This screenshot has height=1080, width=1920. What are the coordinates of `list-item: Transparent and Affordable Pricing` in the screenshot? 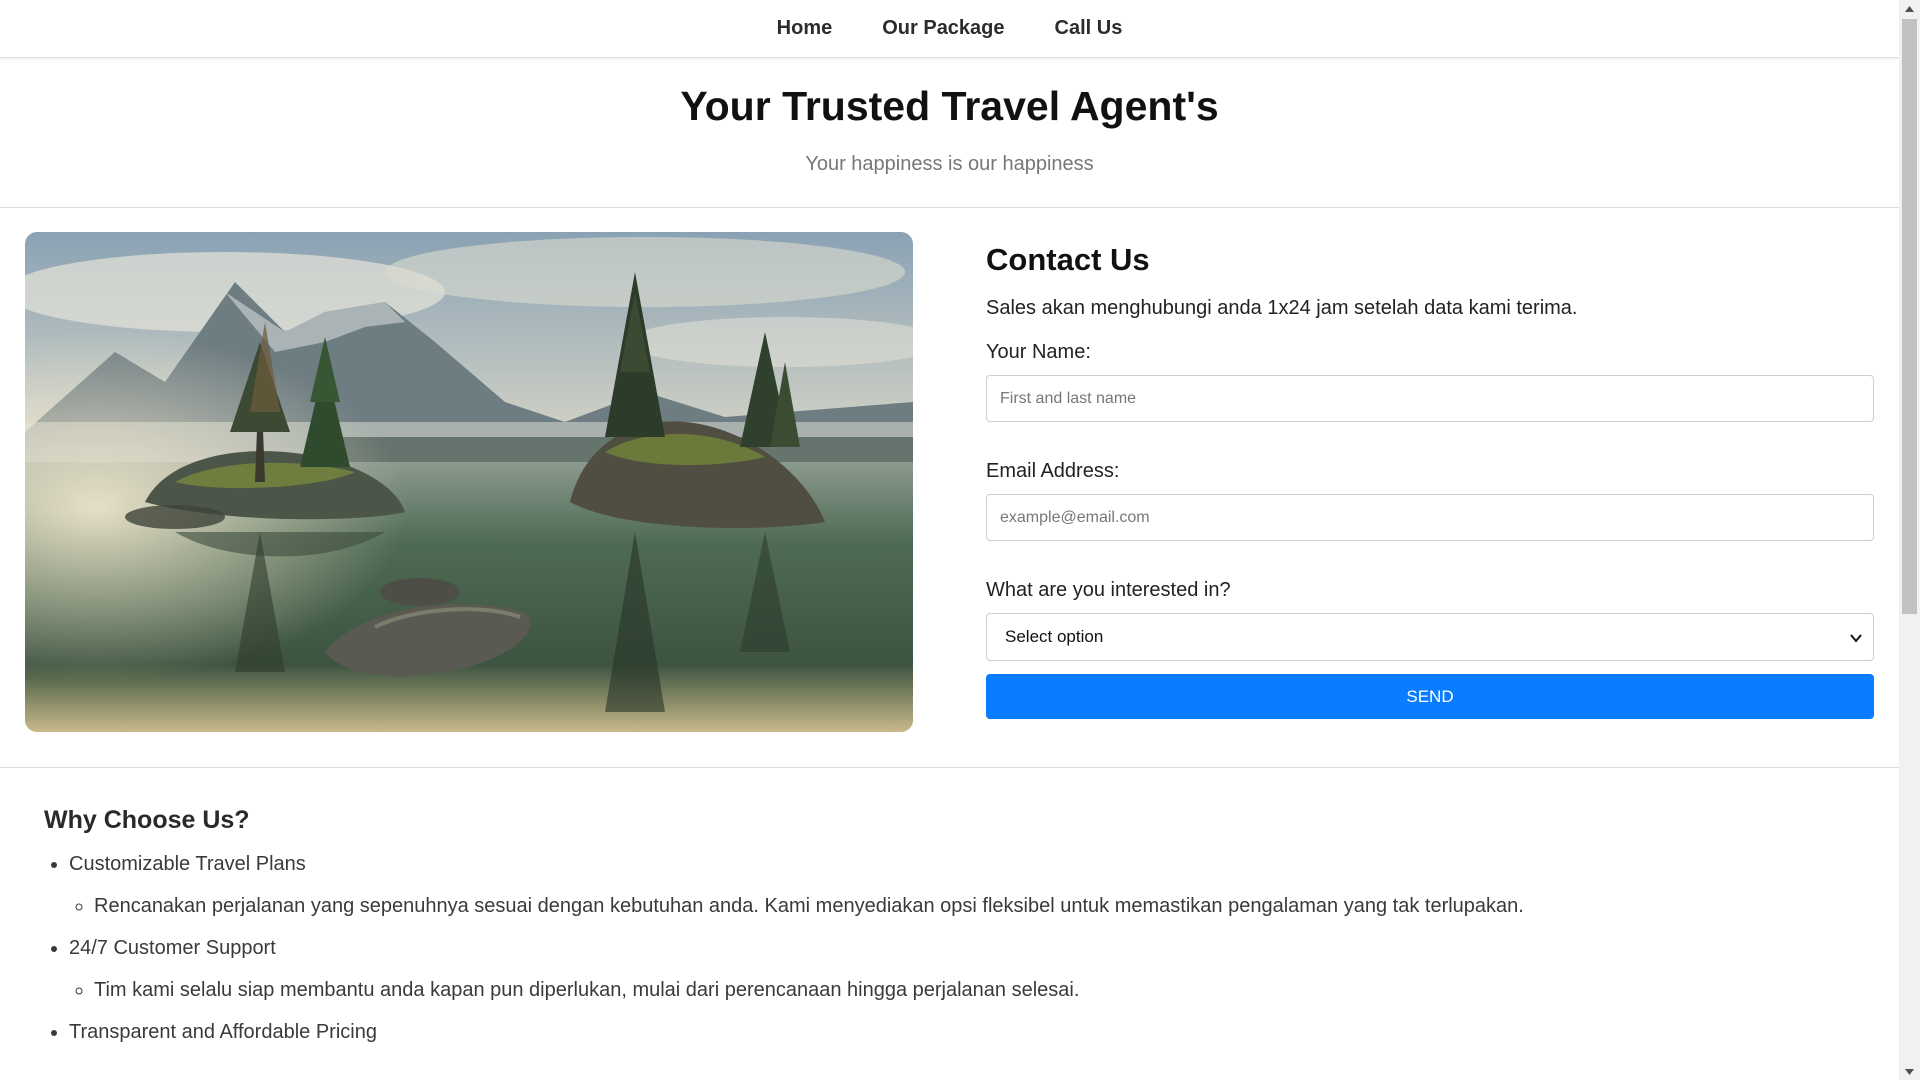 It's located at (984, 1032).